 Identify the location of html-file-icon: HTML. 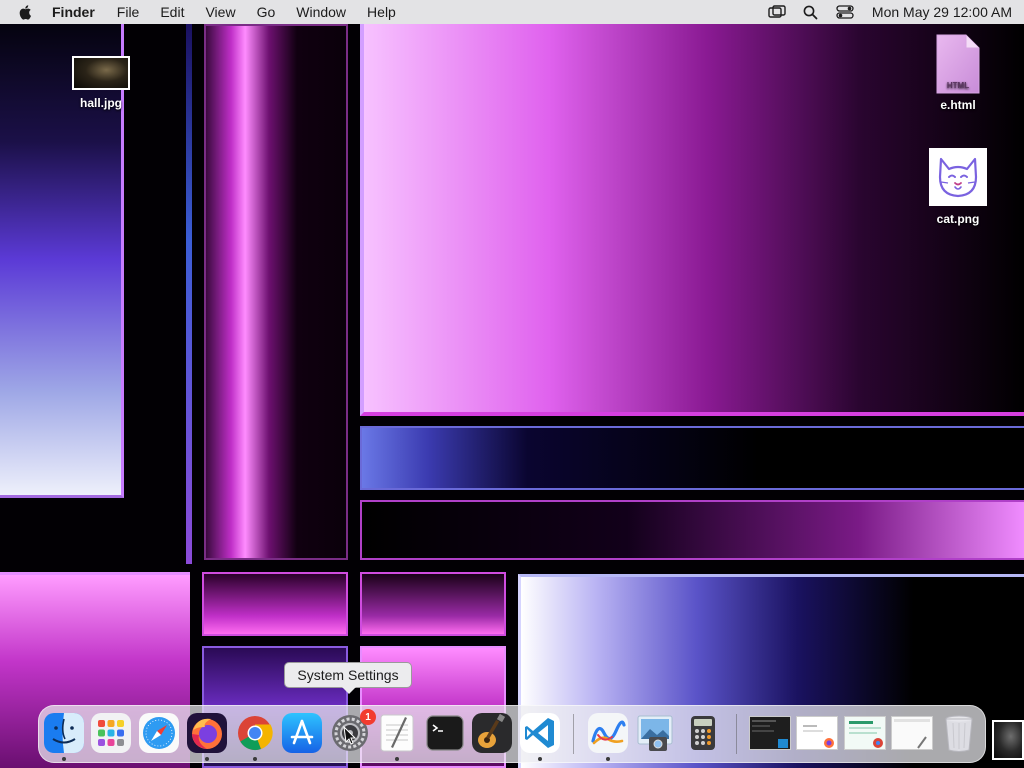
(958, 64).